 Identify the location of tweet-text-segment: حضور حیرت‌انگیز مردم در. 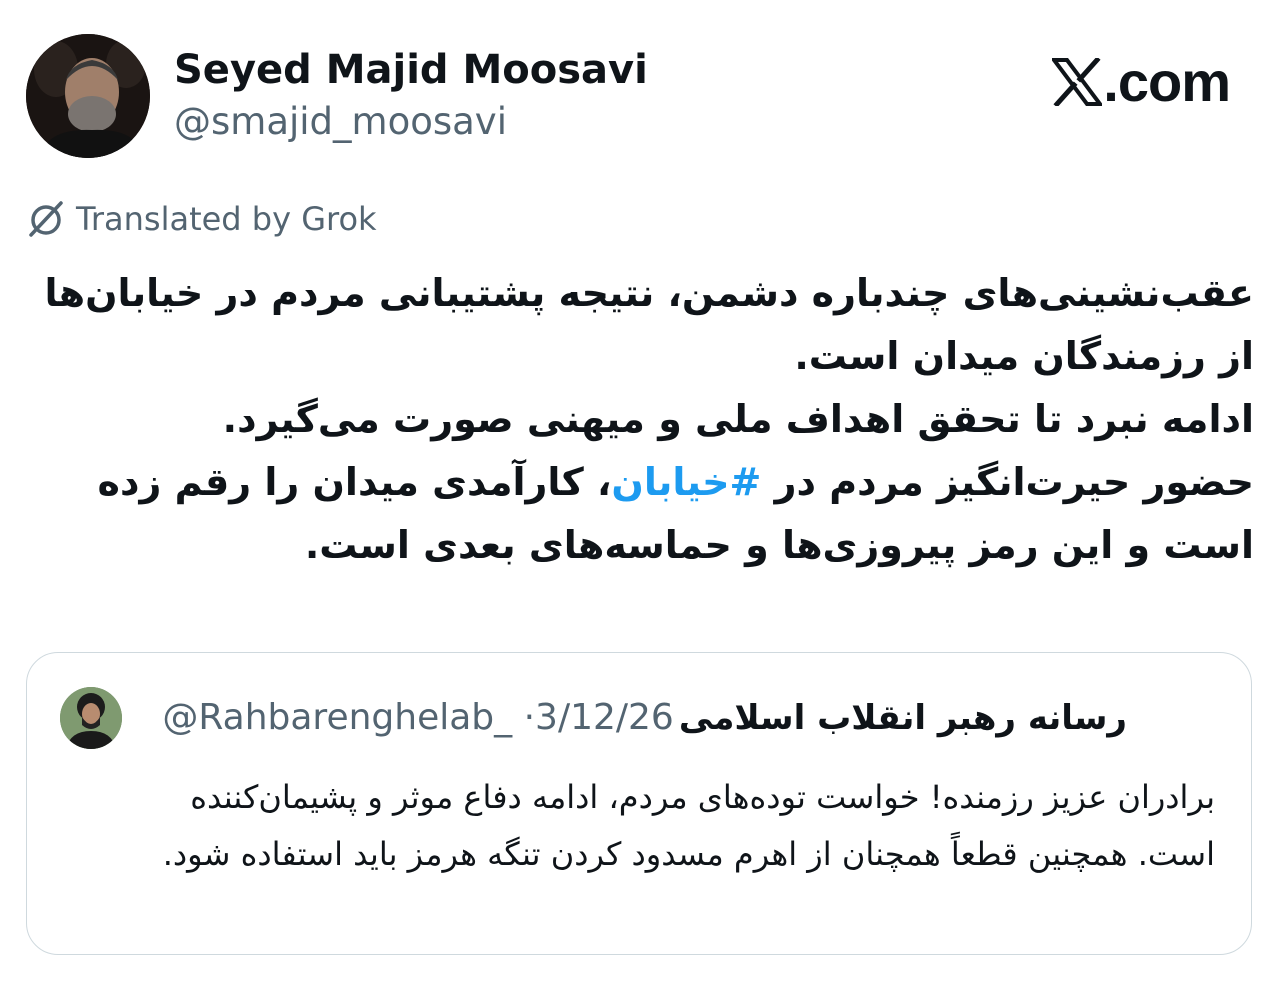
(1007, 482).